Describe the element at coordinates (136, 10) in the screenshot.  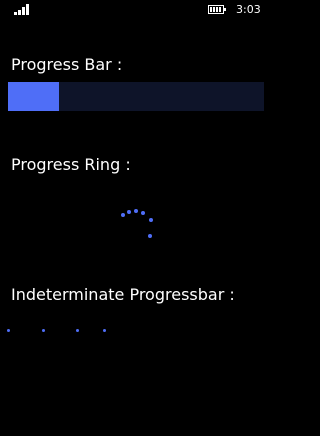
I see `status-bar: 3:03` at that location.